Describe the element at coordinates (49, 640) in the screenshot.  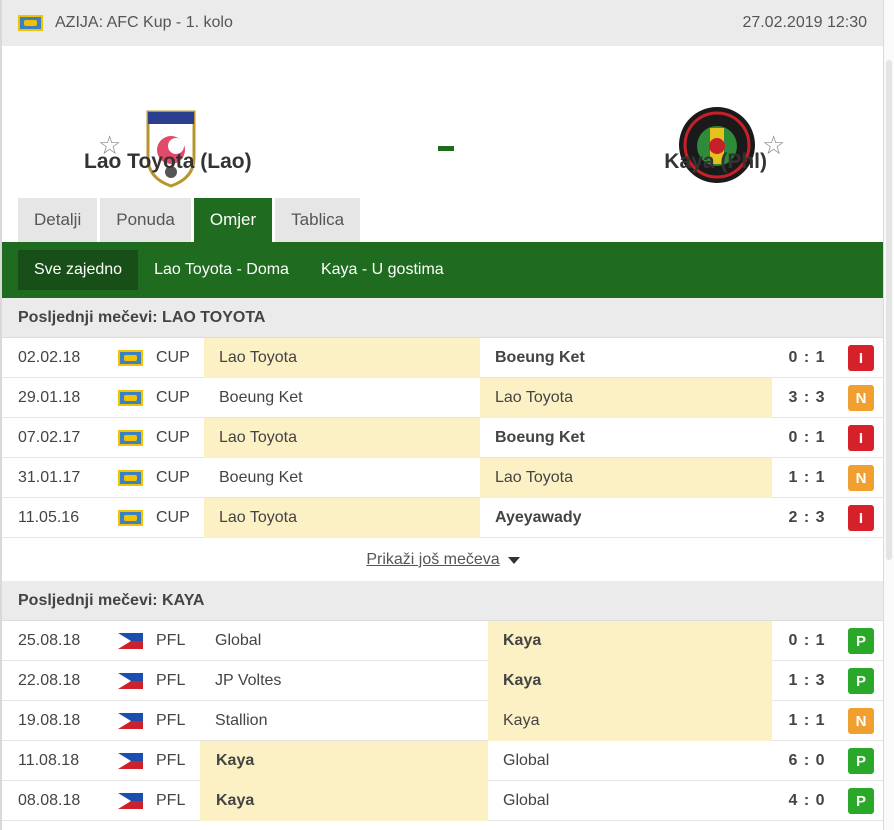
I see `match-date: 25.08.18` at that location.